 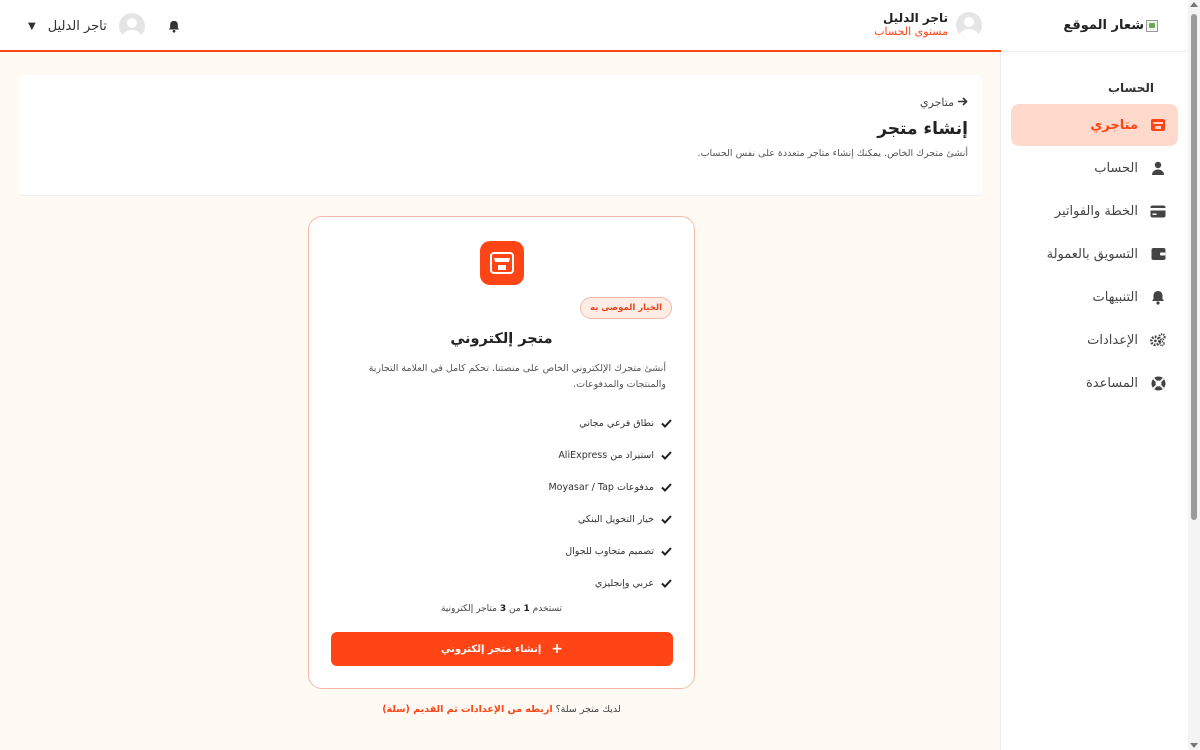 I want to click on sidebar-item-settings: الإعدادات, so click(x=1094, y=340).